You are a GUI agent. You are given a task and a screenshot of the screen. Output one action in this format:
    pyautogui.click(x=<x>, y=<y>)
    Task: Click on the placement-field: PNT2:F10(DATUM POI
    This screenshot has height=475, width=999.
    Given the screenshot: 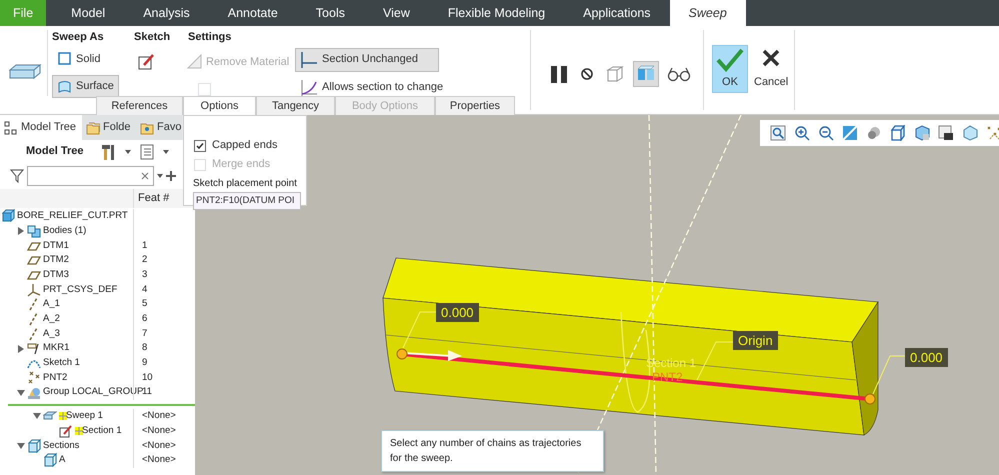 What is the action you would take?
    pyautogui.click(x=247, y=201)
    